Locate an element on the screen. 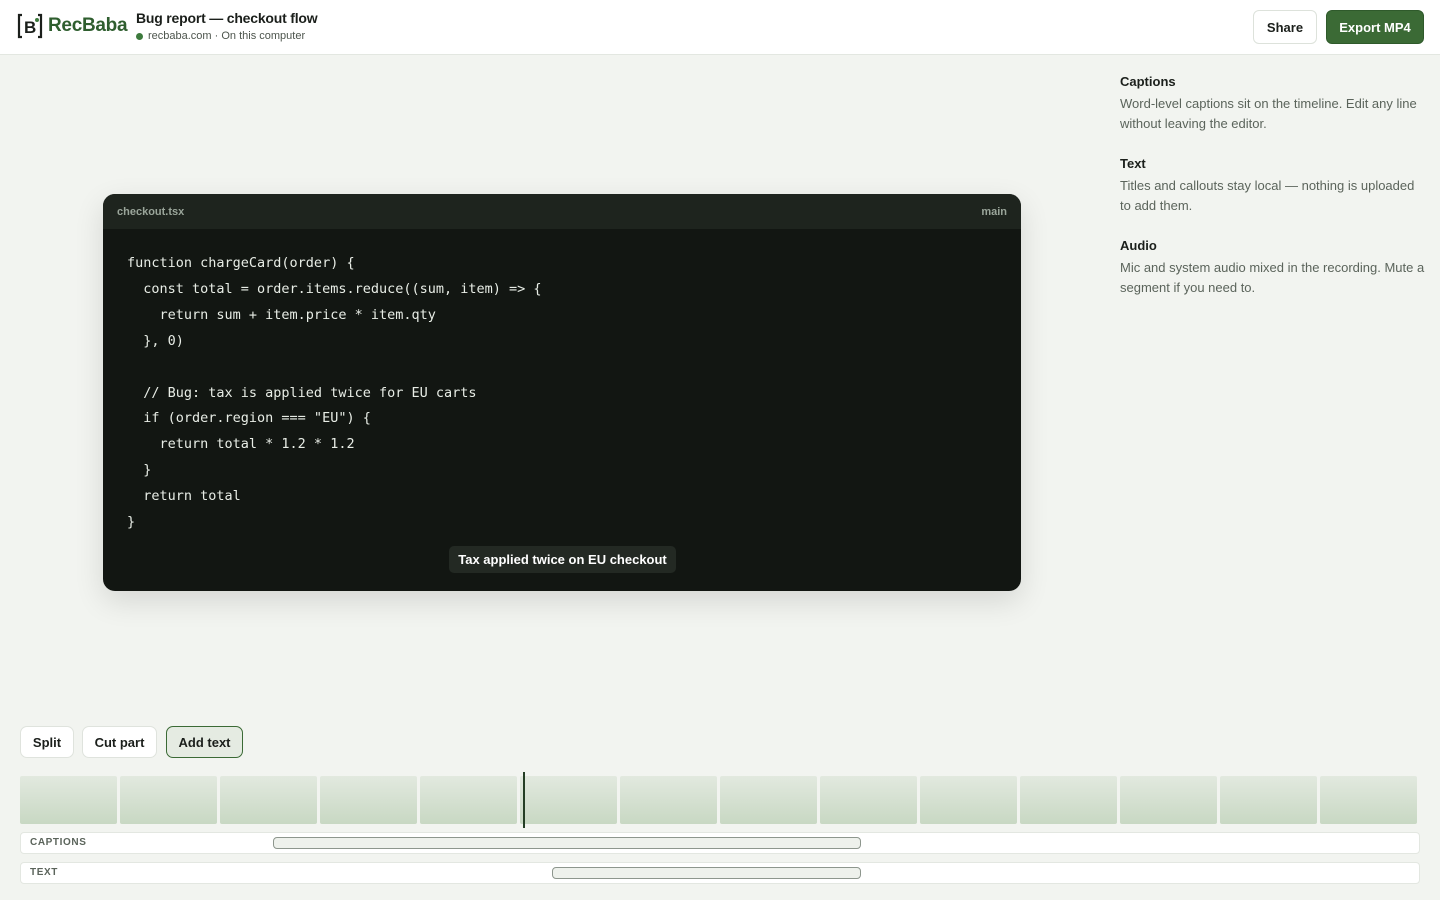 The width and height of the screenshot is (1440, 900). editor-titlebar: checkout.tsx main is located at coordinates (562, 211).